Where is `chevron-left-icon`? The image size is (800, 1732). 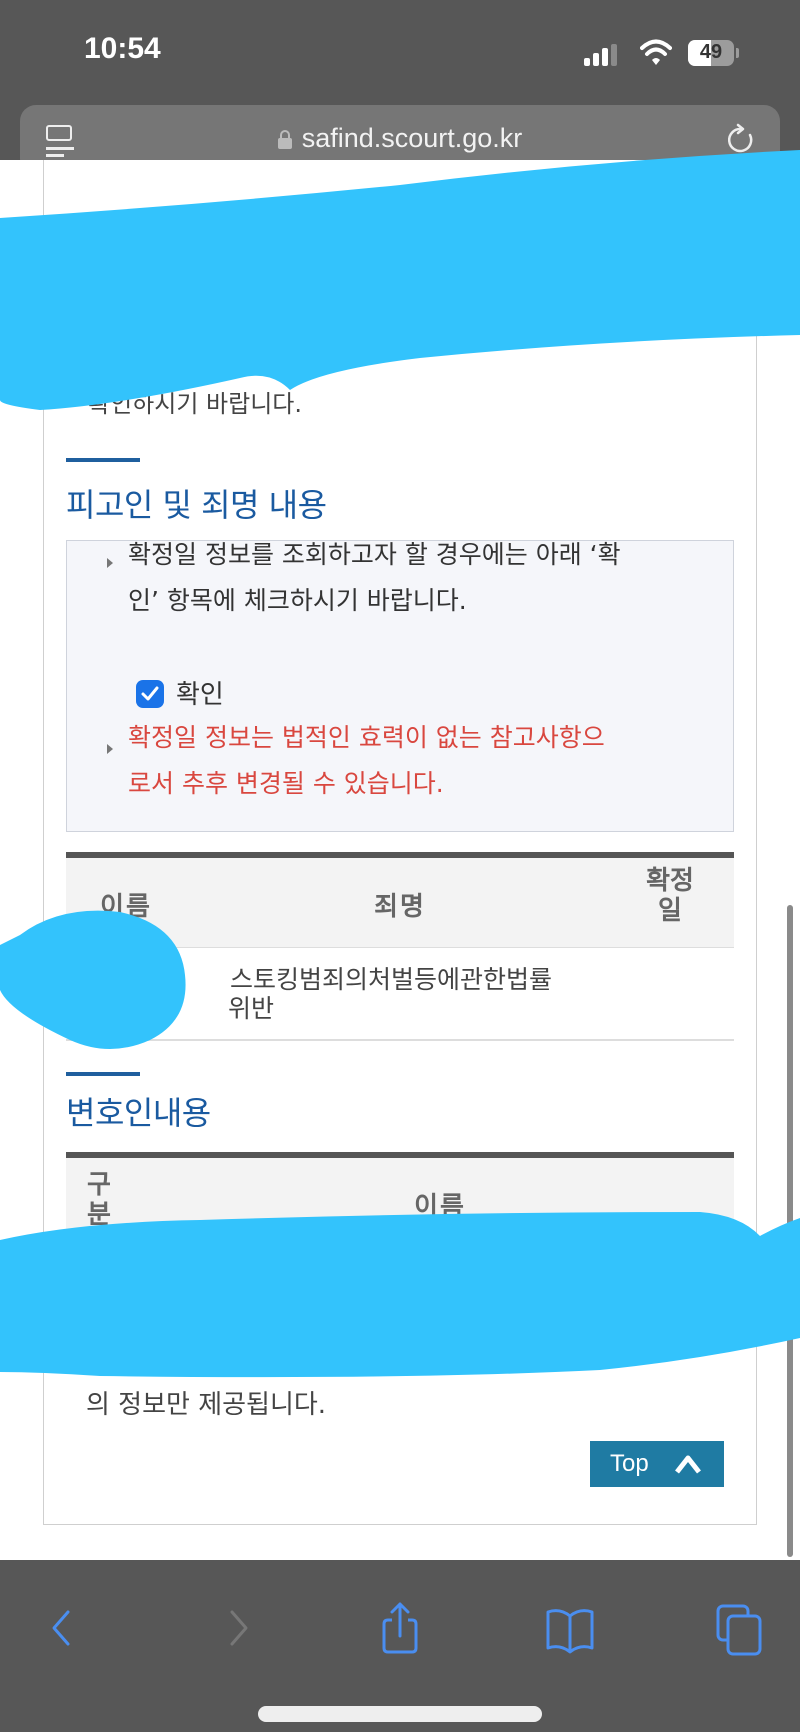 chevron-left-icon is located at coordinates (64, 1626).